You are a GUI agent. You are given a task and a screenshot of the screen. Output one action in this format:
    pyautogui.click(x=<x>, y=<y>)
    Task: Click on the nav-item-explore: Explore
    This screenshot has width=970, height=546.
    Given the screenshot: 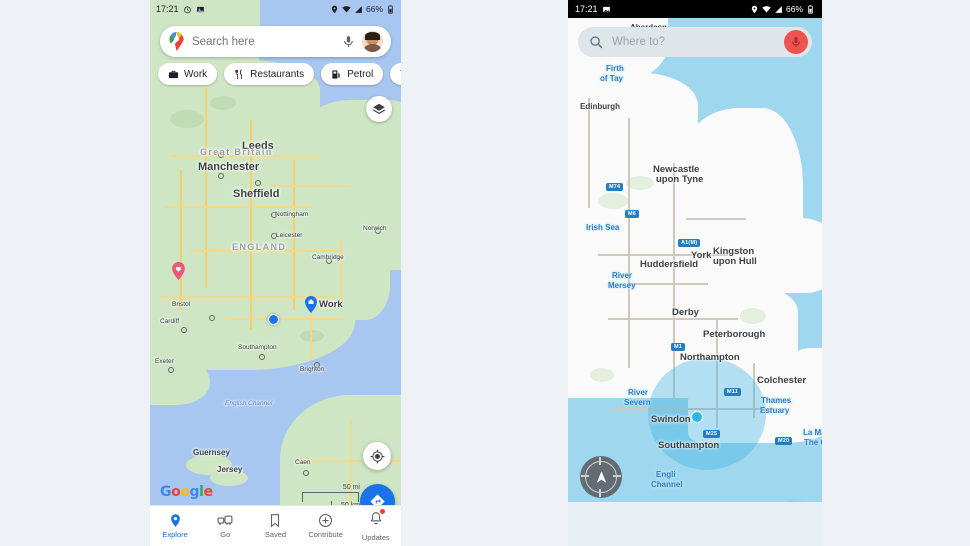 What is the action you would take?
    pyautogui.click(x=175, y=526)
    